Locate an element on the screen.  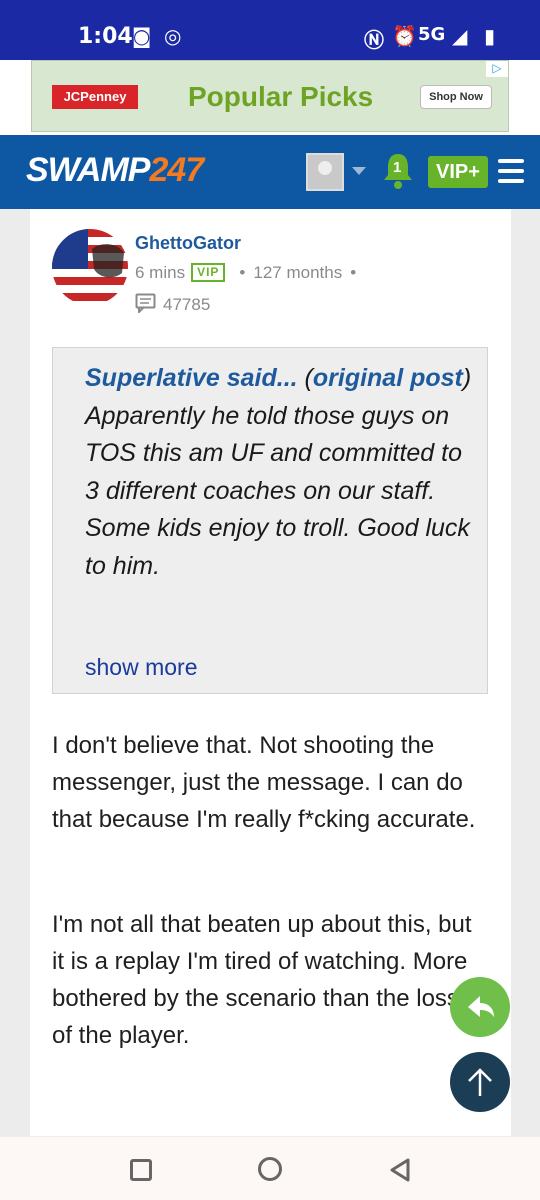
ad-headline: Popular Picks is located at coordinates (281, 96).